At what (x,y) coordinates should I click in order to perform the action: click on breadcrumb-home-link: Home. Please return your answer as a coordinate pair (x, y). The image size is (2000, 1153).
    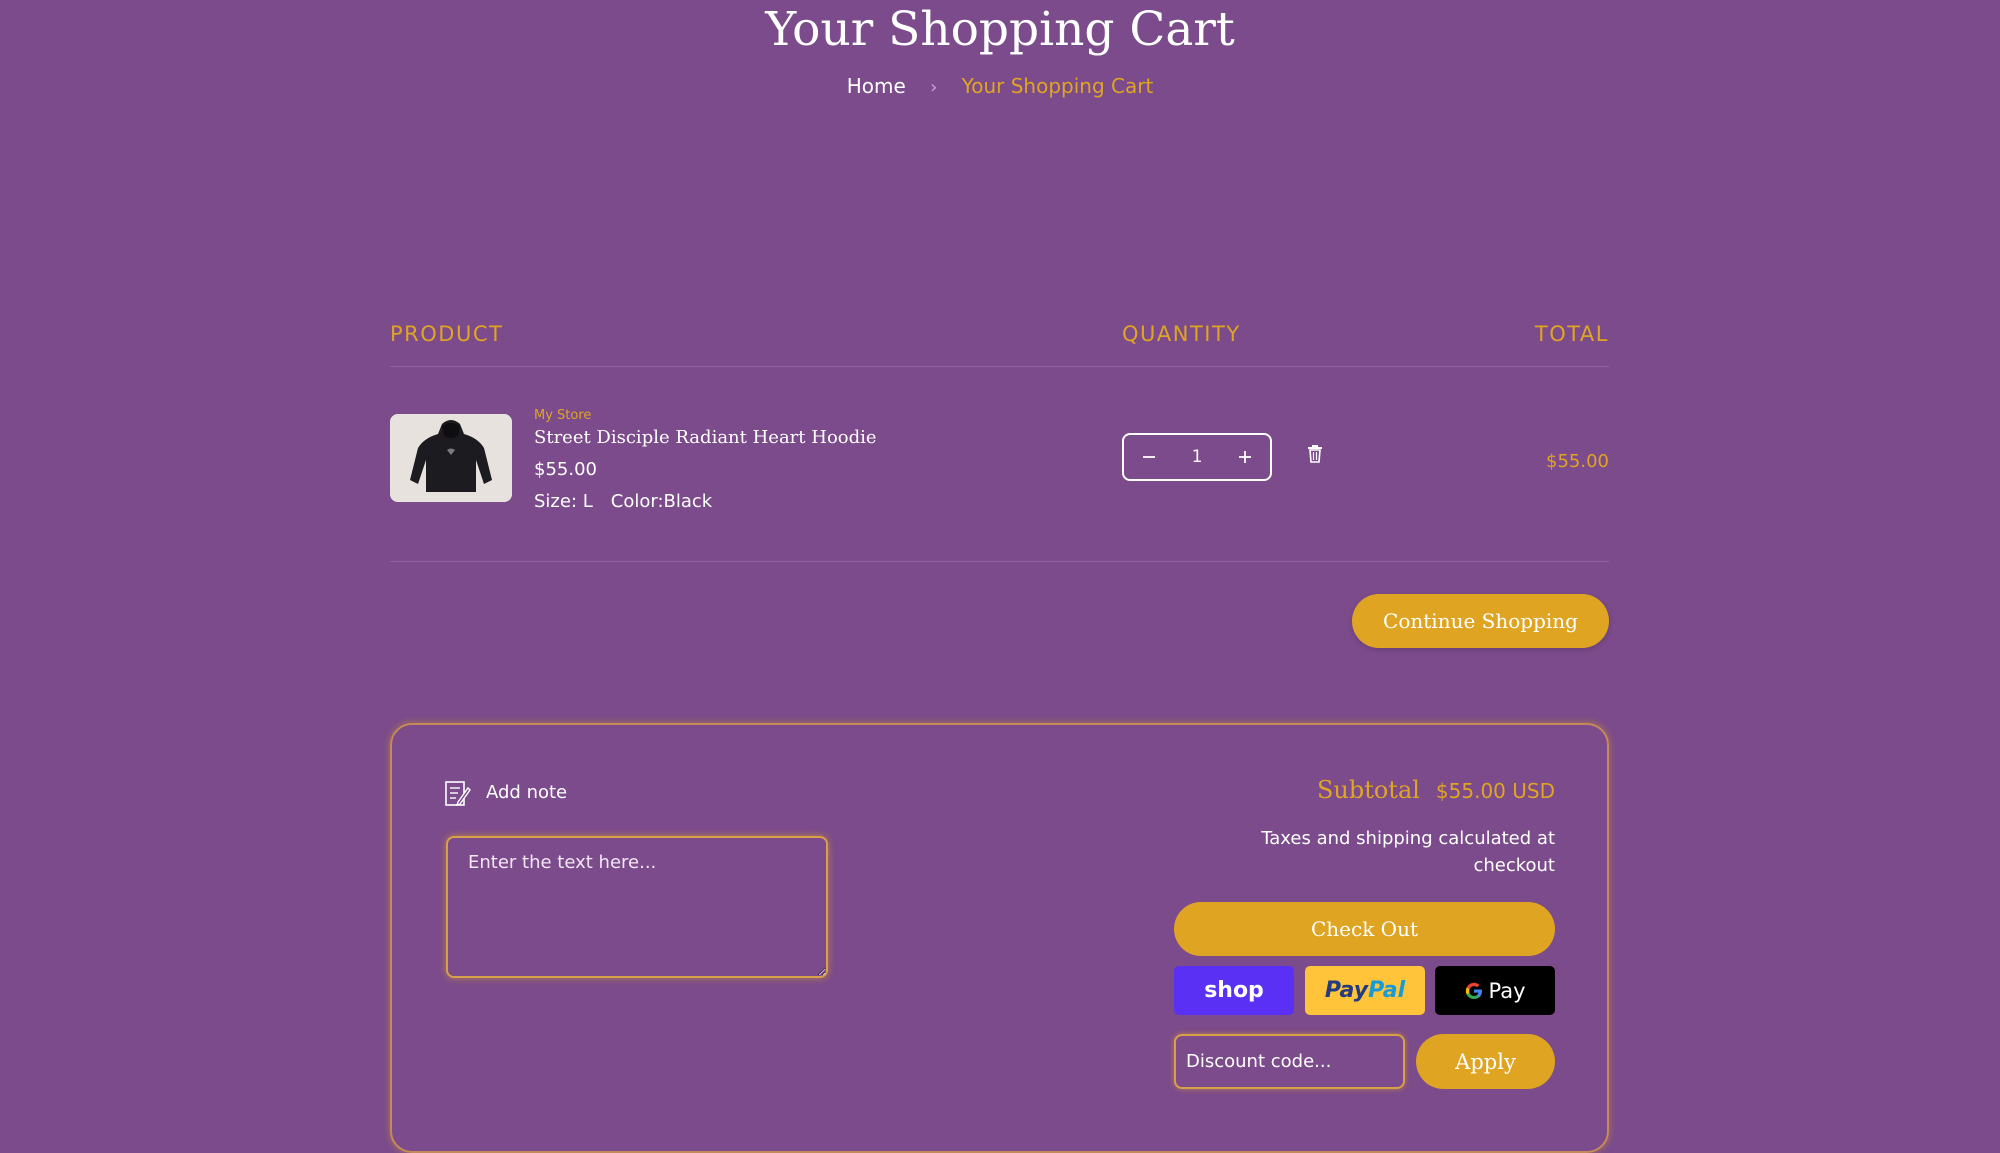
    Looking at the image, I should click on (876, 86).